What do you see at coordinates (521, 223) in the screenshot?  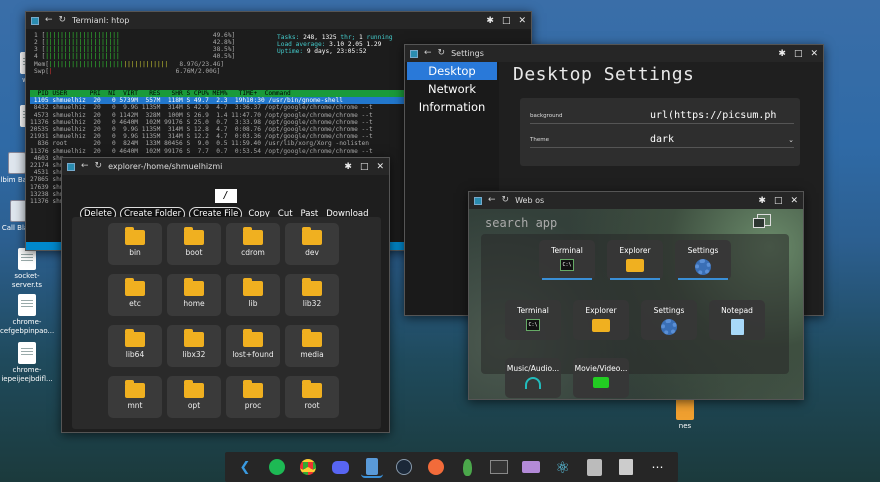 I see `app-search-input: search app` at bounding box center [521, 223].